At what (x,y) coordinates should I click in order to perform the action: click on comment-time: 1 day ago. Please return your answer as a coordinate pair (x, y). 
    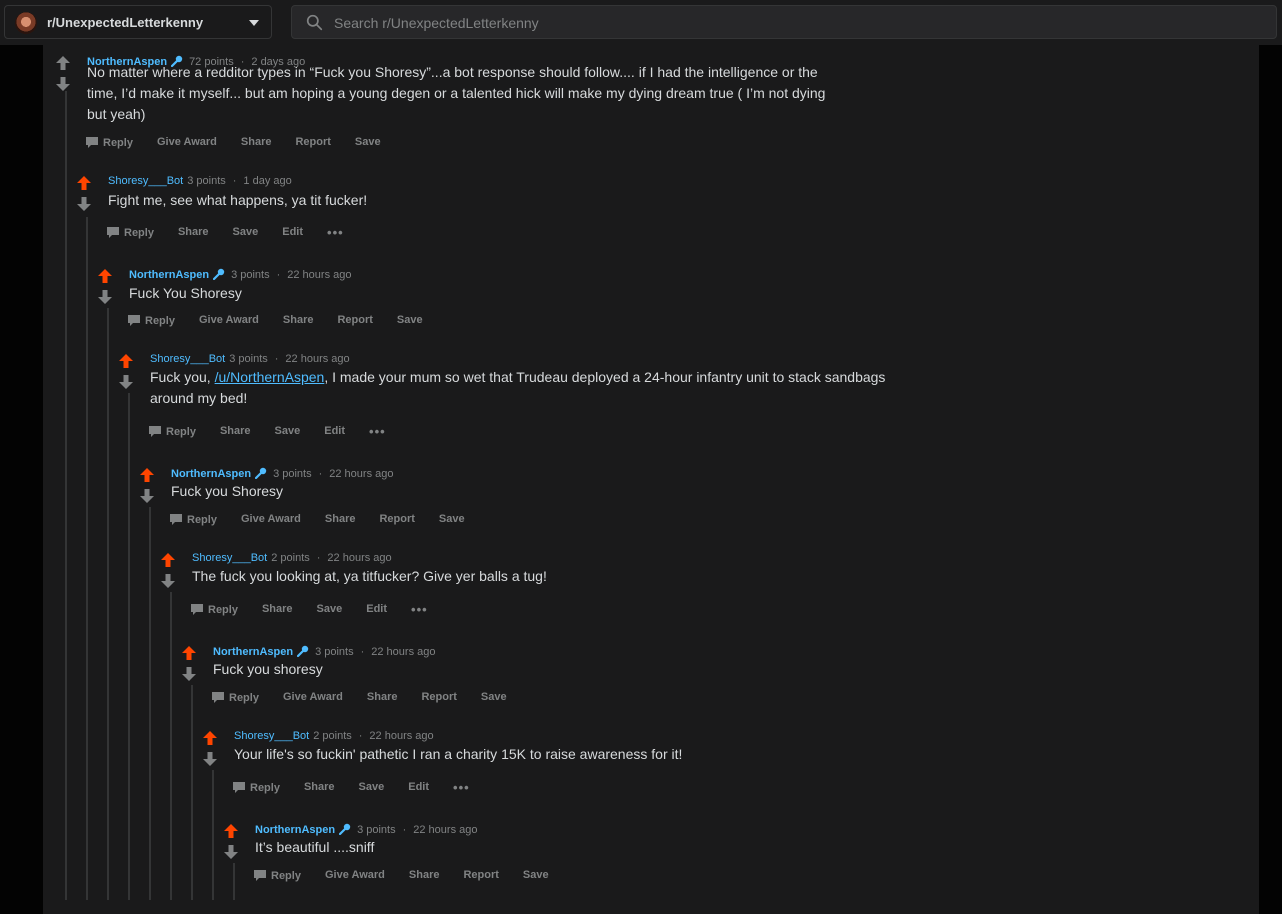
    Looking at the image, I should click on (267, 181).